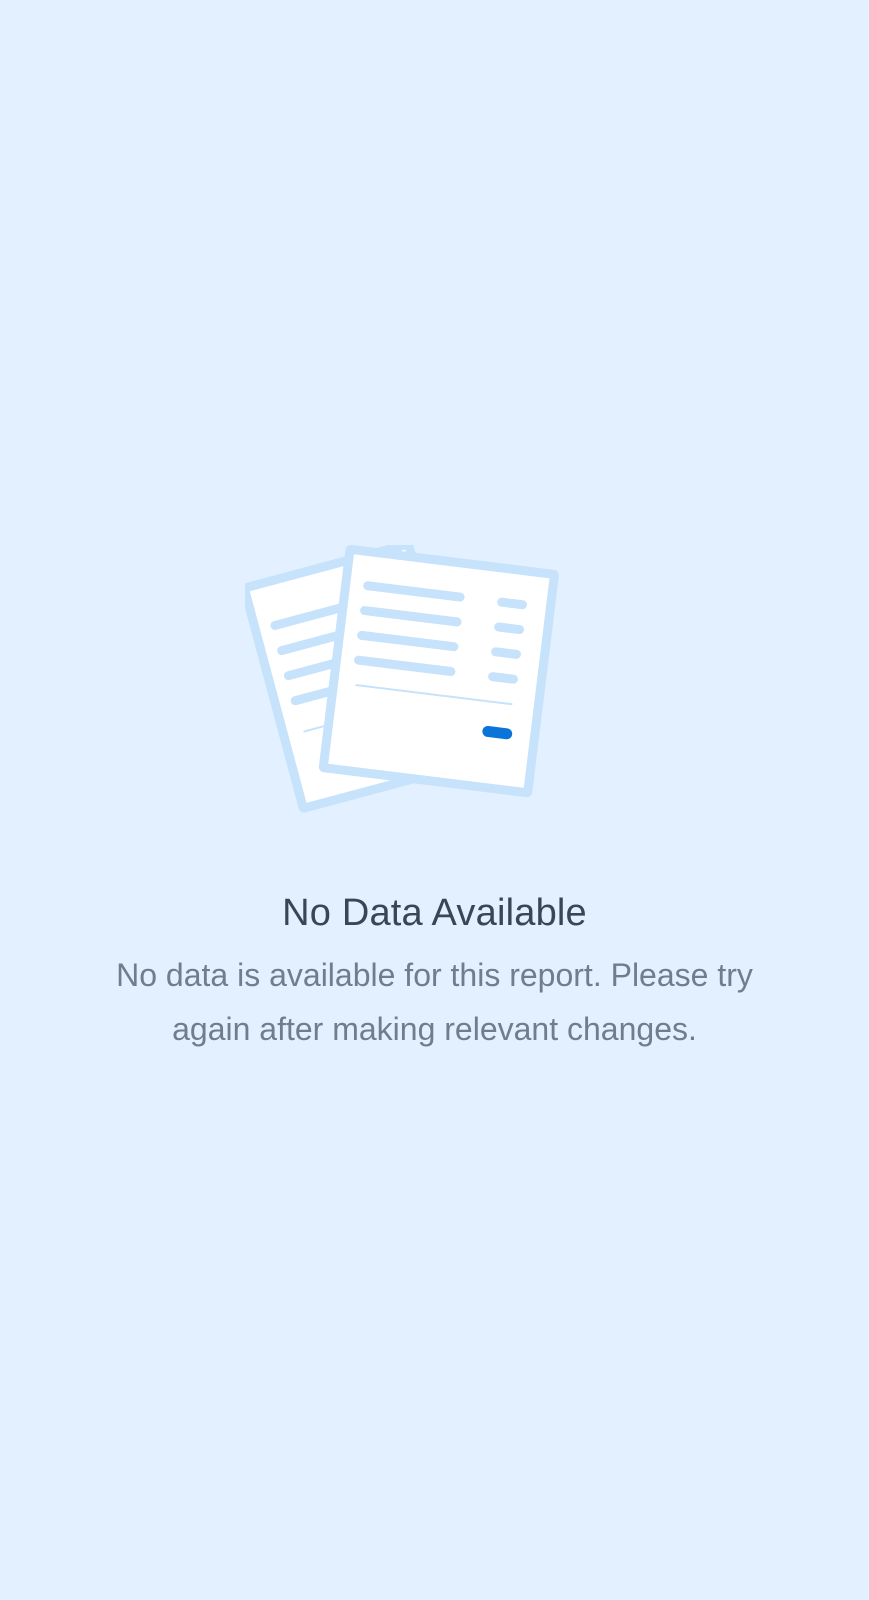  I want to click on empty-state-title: No Data Available, so click(434, 913).